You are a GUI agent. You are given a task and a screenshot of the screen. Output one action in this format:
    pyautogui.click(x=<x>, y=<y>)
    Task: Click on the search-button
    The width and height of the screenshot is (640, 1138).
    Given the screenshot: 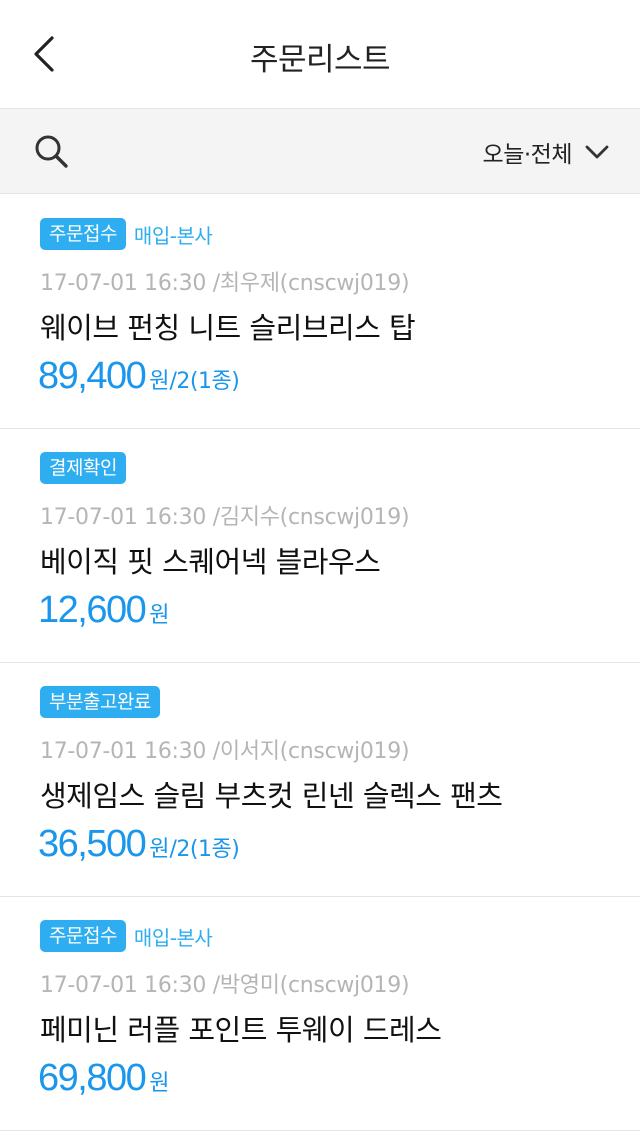 What is the action you would take?
    pyautogui.click(x=52, y=152)
    